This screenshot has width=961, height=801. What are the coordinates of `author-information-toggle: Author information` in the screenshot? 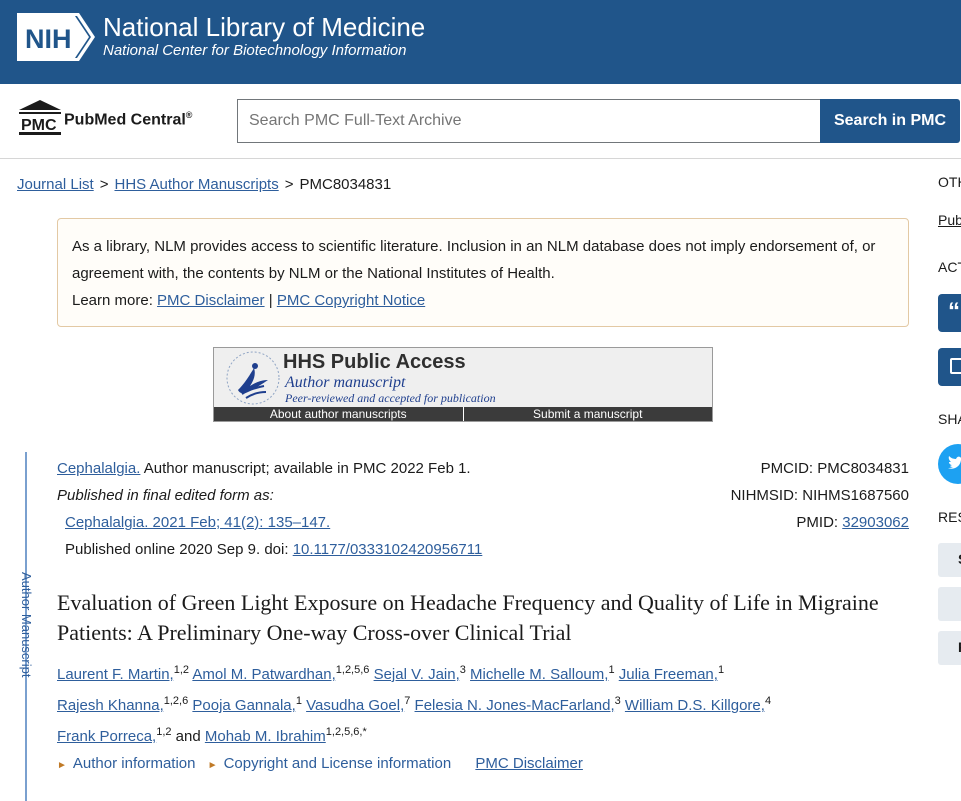 It's located at (134, 763).